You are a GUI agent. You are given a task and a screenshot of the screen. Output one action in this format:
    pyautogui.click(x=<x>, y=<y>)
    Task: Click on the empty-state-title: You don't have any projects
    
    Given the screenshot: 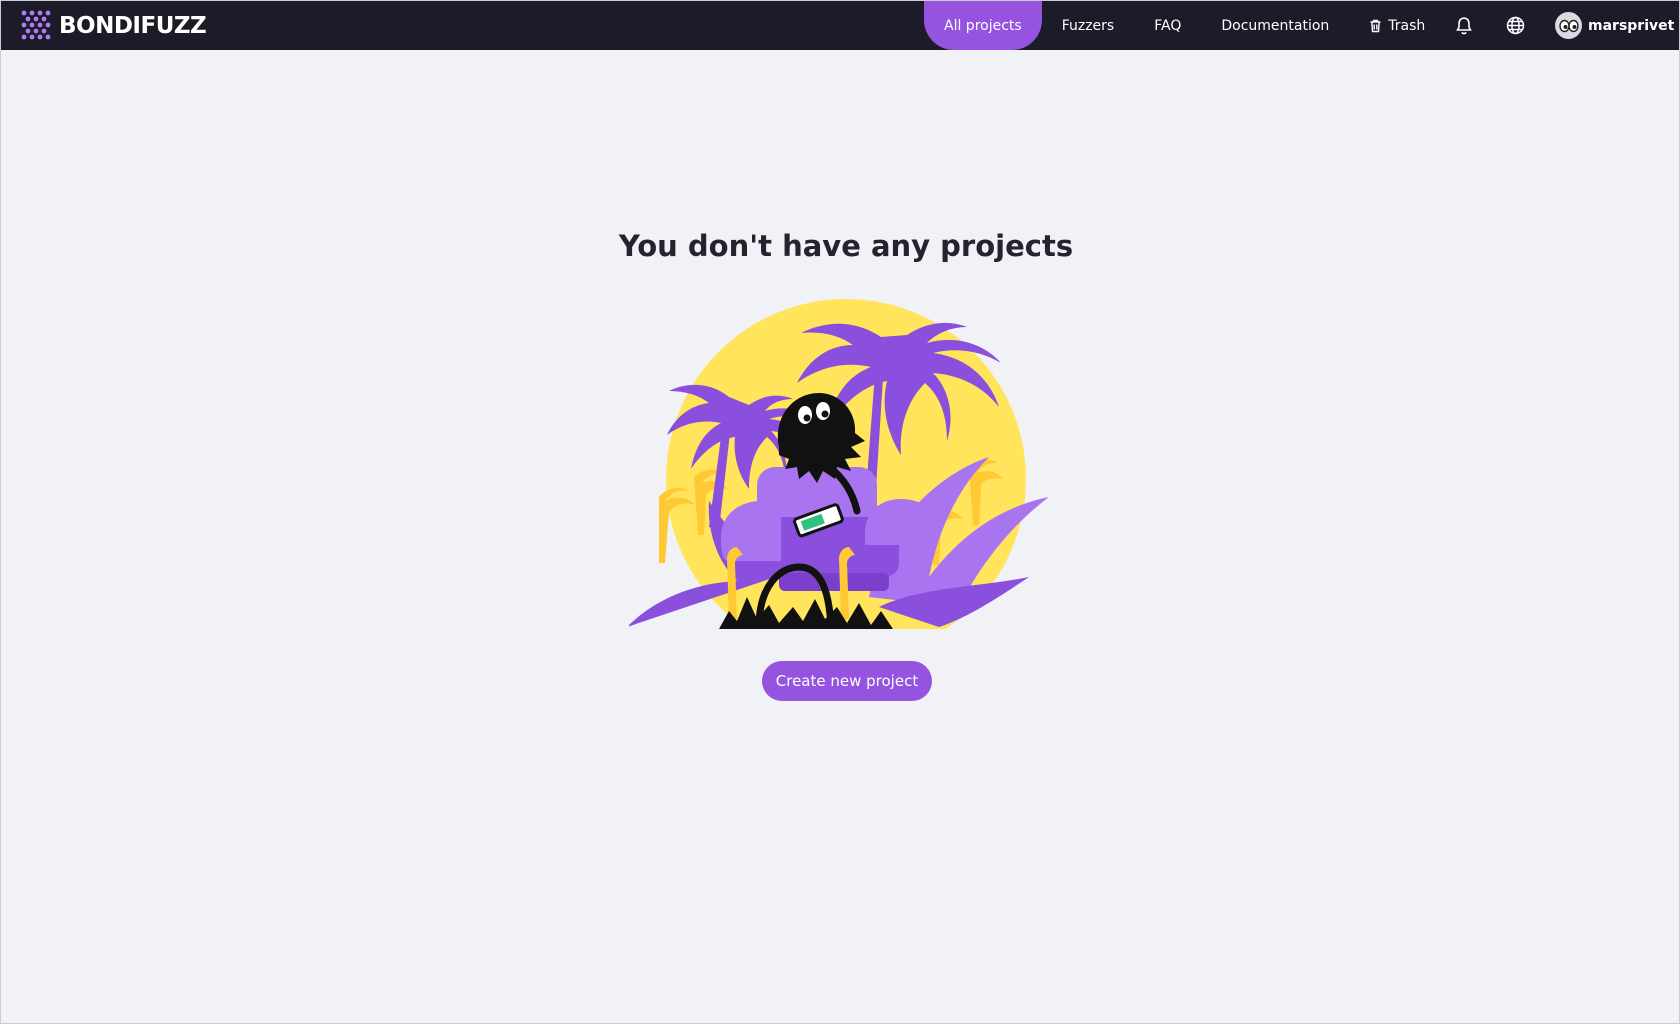 What is the action you would take?
    pyautogui.click(x=846, y=246)
    